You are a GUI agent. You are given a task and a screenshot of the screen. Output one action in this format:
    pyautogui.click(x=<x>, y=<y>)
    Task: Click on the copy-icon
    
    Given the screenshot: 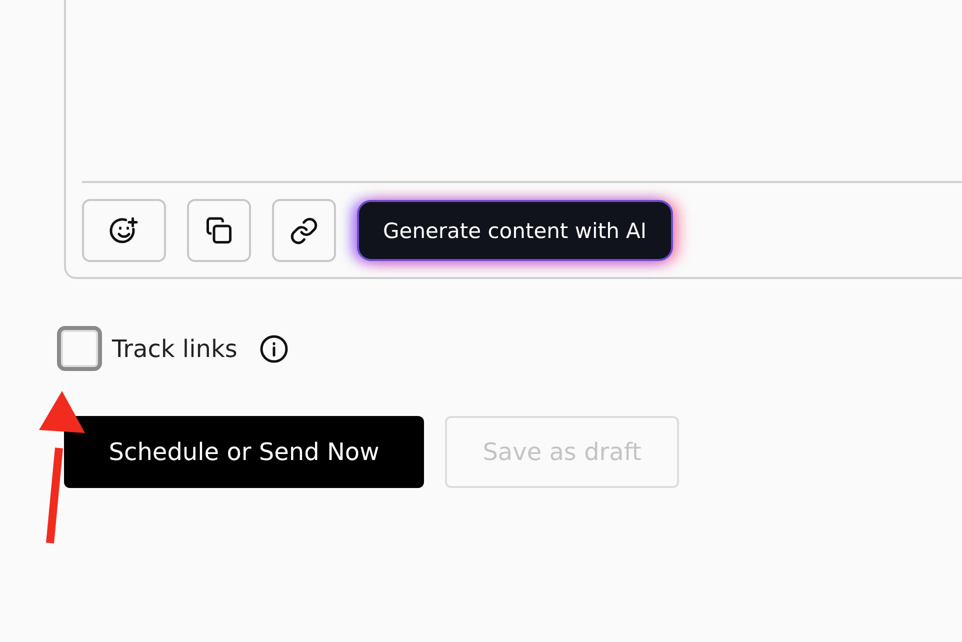 What is the action you would take?
    pyautogui.click(x=219, y=231)
    